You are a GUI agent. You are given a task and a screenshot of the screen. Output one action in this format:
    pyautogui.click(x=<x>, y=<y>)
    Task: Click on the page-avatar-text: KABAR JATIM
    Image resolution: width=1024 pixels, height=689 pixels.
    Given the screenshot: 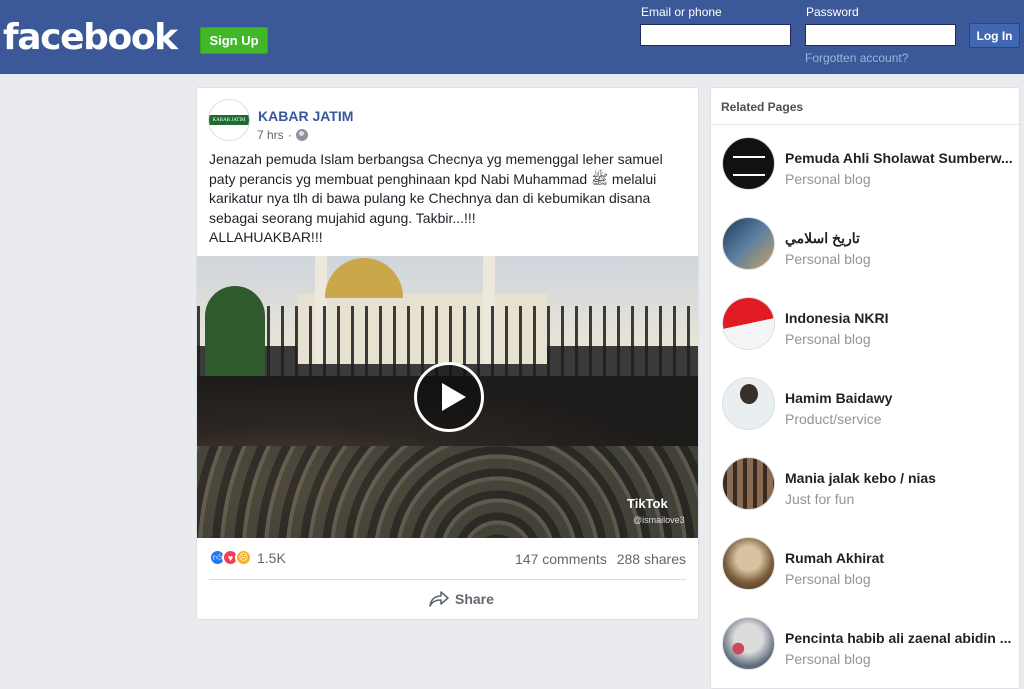 What is the action you would take?
    pyautogui.click(x=229, y=120)
    